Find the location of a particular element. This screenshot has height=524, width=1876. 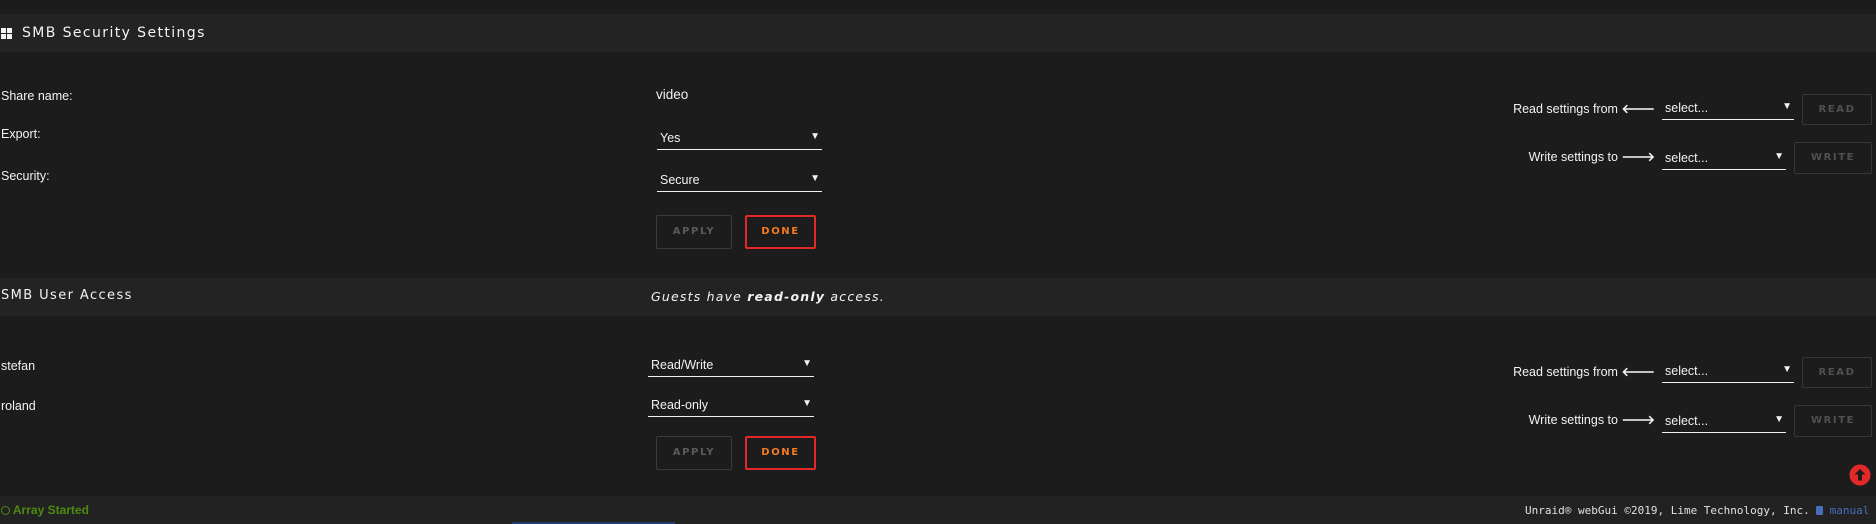

guest-access-note: Guests have read-only access. is located at coordinates (768, 296).